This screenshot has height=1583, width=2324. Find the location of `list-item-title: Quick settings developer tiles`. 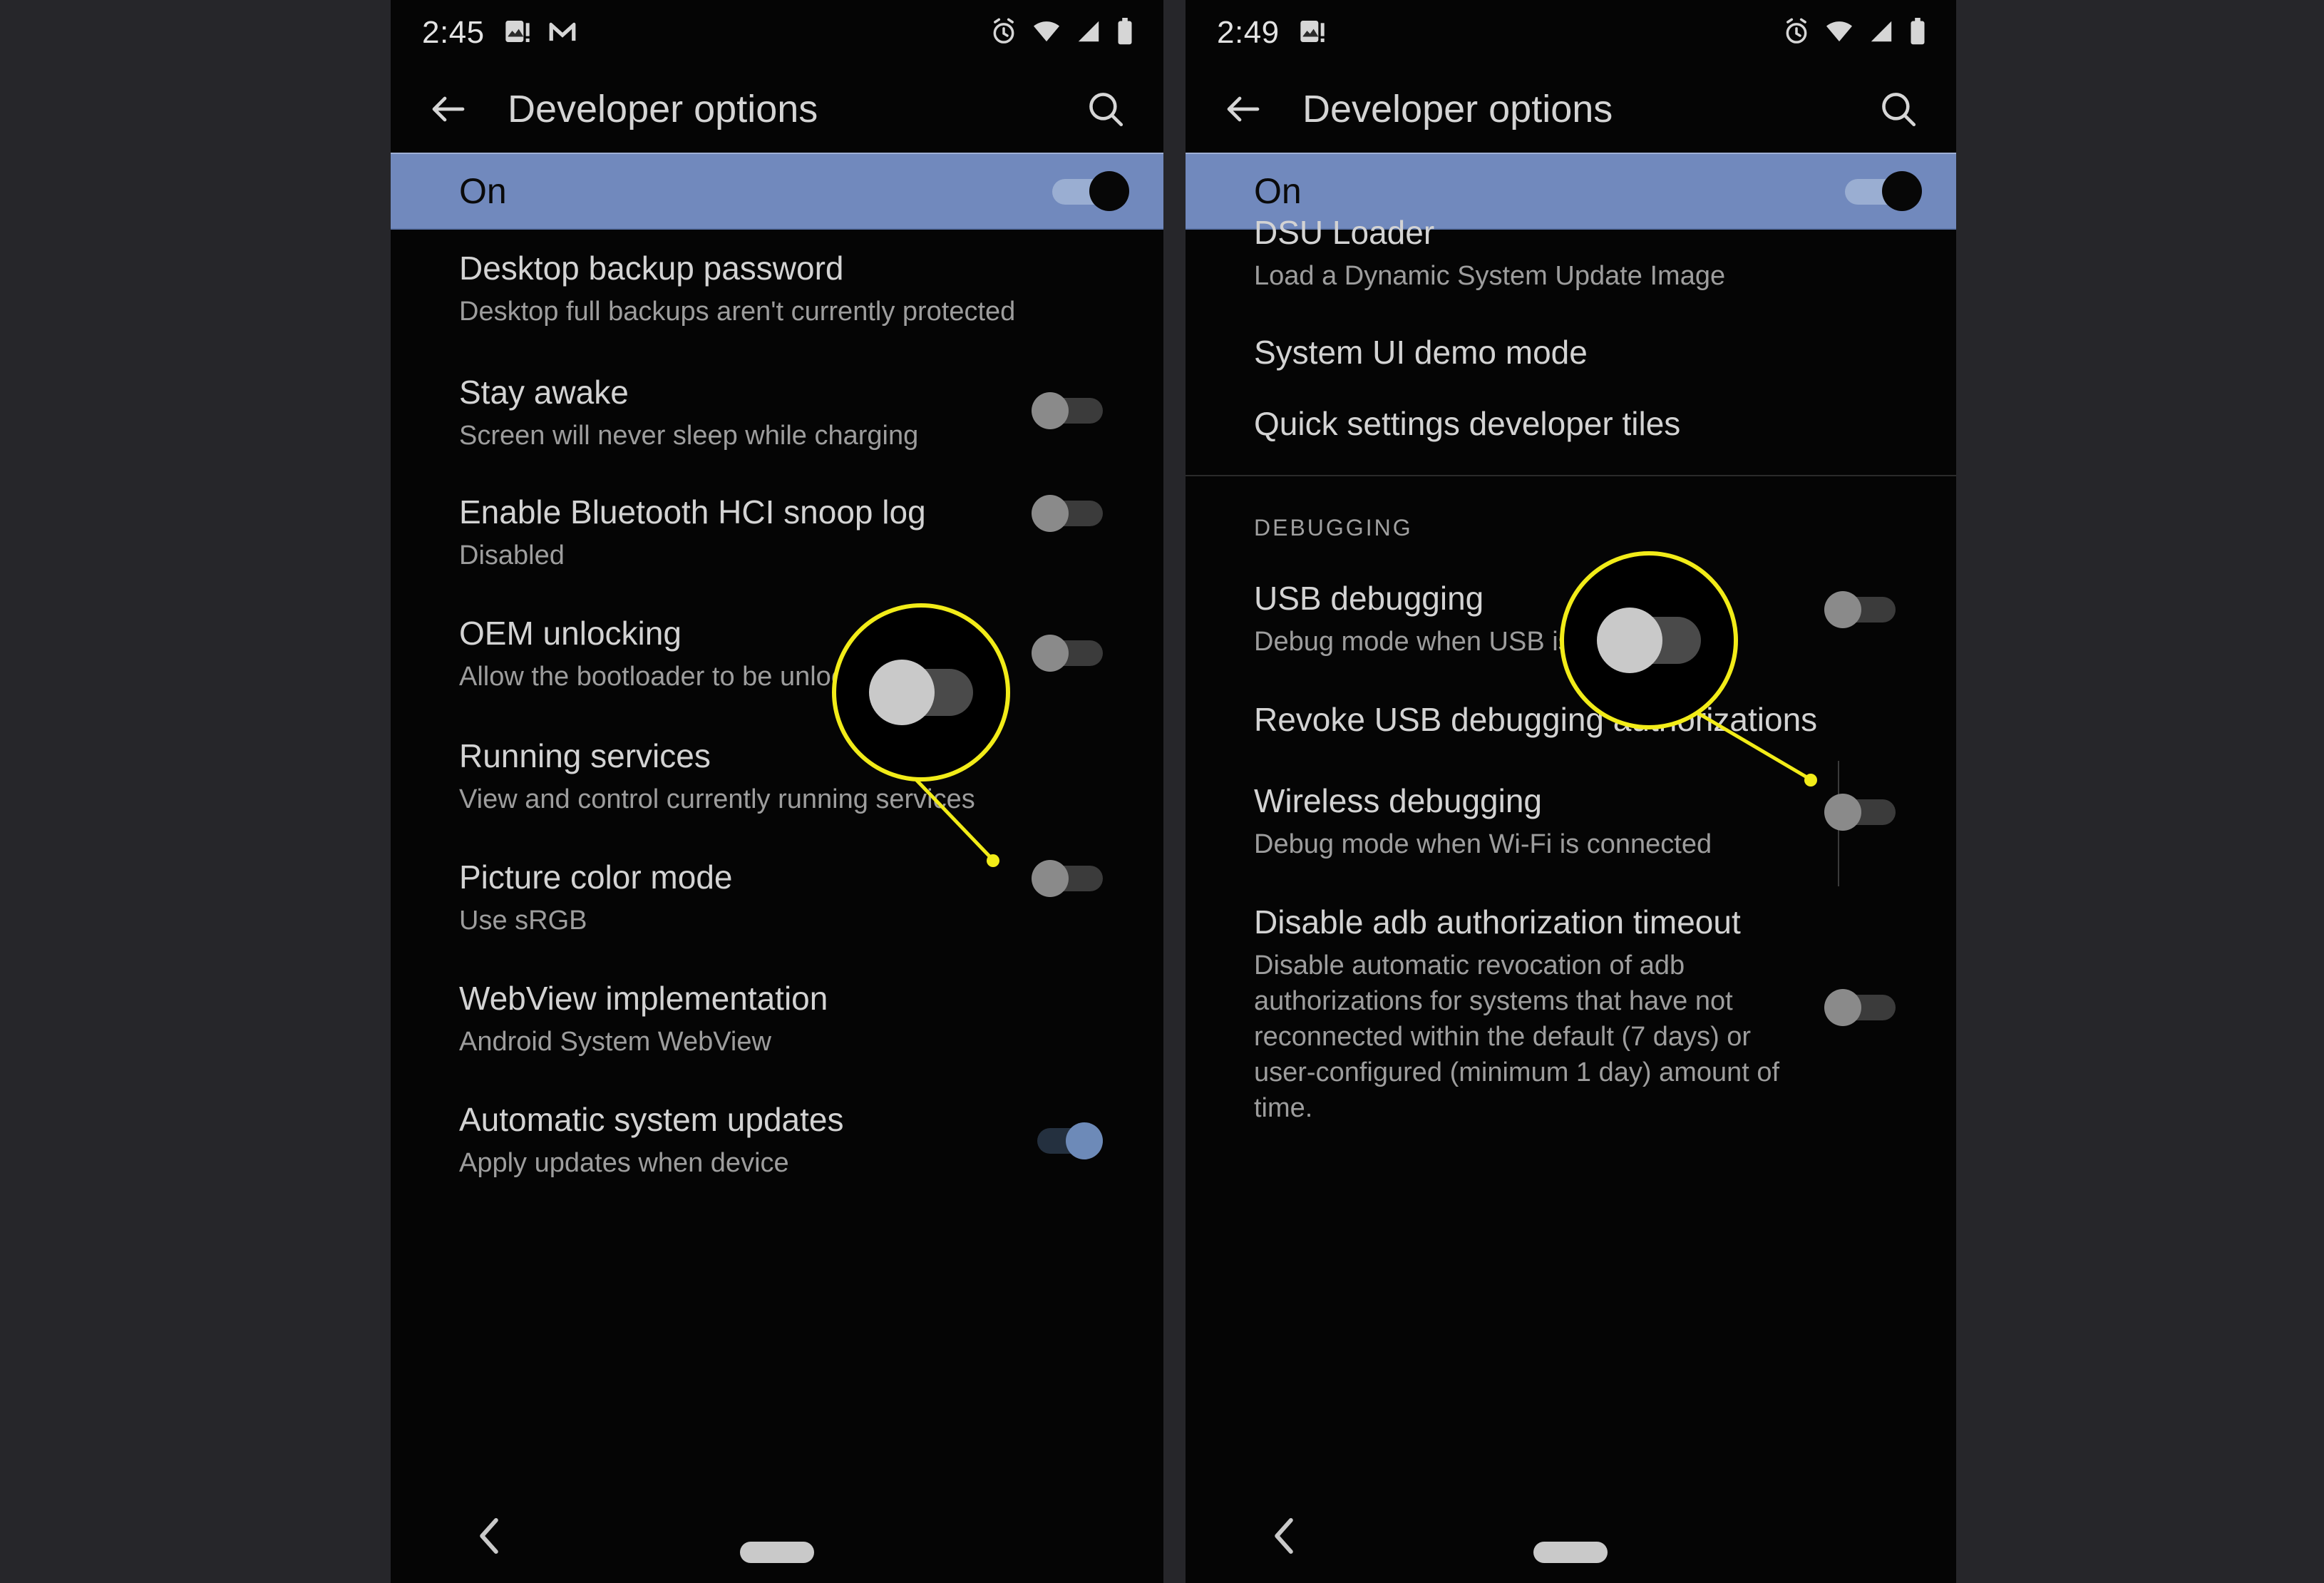

list-item-title: Quick settings developer tiles is located at coordinates (1467, 424).